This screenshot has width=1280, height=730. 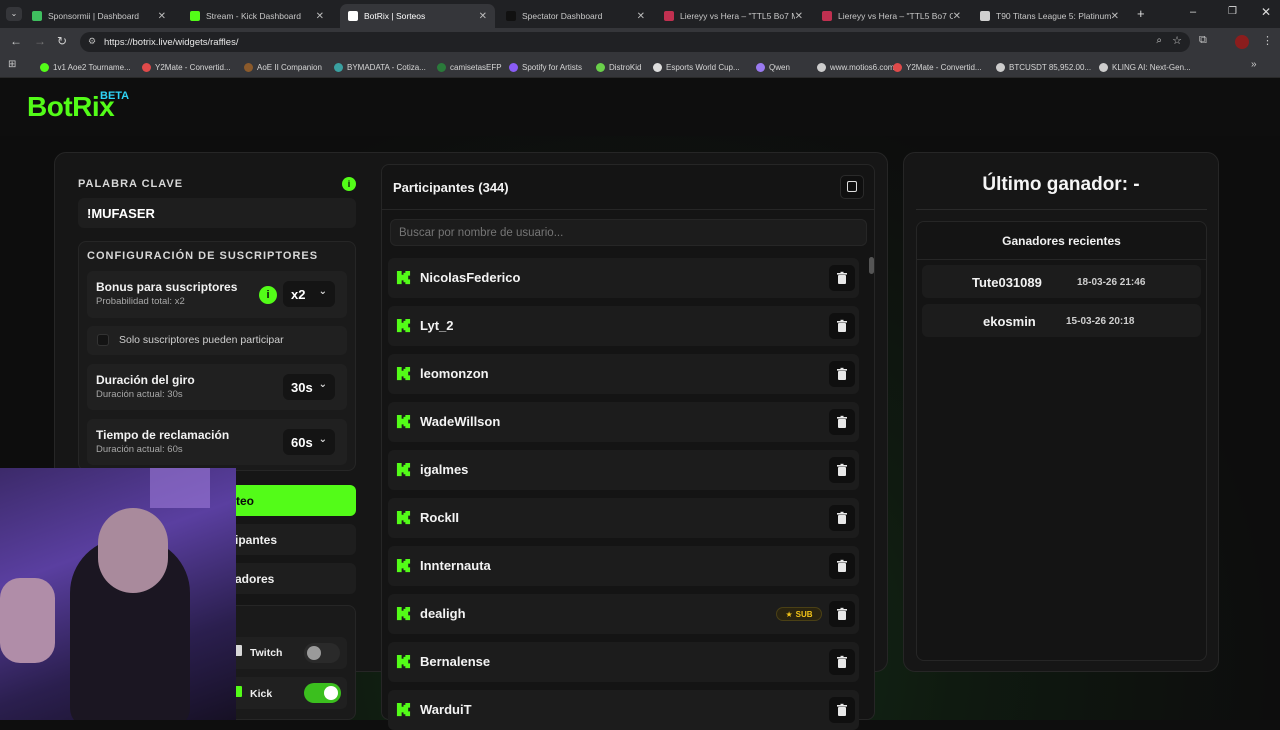 What do you see at coordinates (625, 67) in the screenshot?
I see `bookmark-label: DistroKid` at bounding box center [625, 67].